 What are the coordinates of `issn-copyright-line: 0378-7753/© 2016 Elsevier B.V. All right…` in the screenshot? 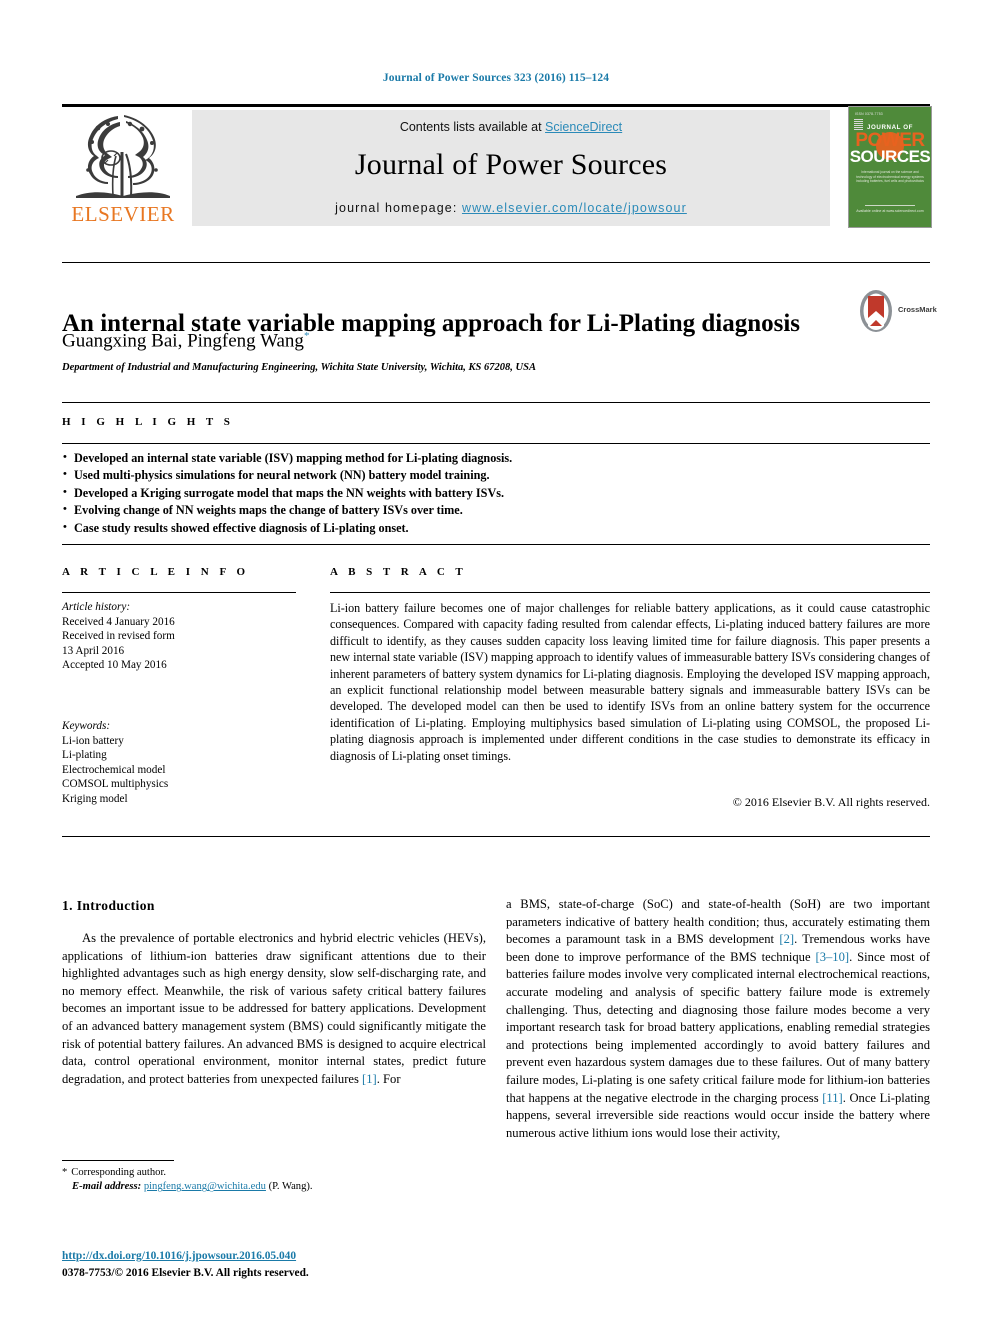 It's located at (185, 1273).